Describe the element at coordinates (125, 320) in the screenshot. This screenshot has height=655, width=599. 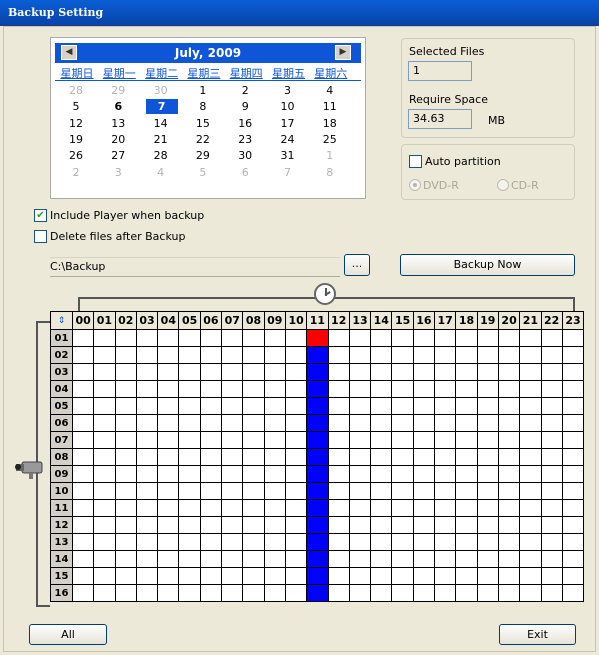
I see `hour-header: 02` at that location.